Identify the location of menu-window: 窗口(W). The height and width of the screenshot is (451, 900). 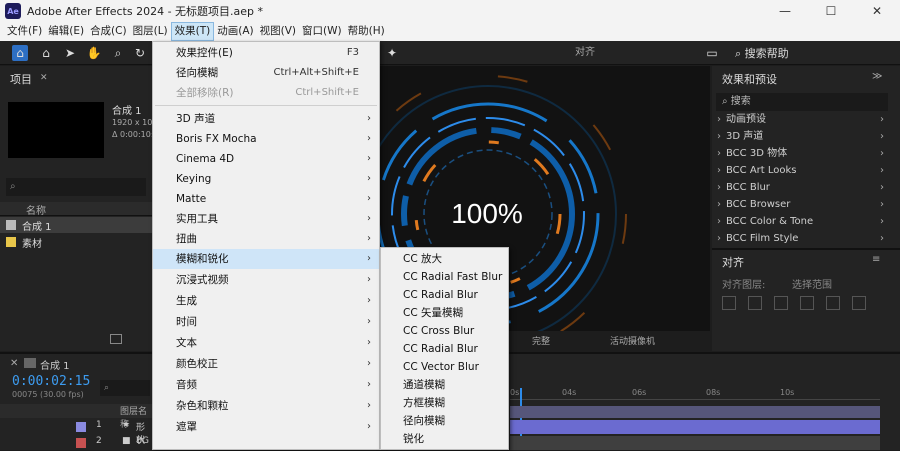
(322, 31).